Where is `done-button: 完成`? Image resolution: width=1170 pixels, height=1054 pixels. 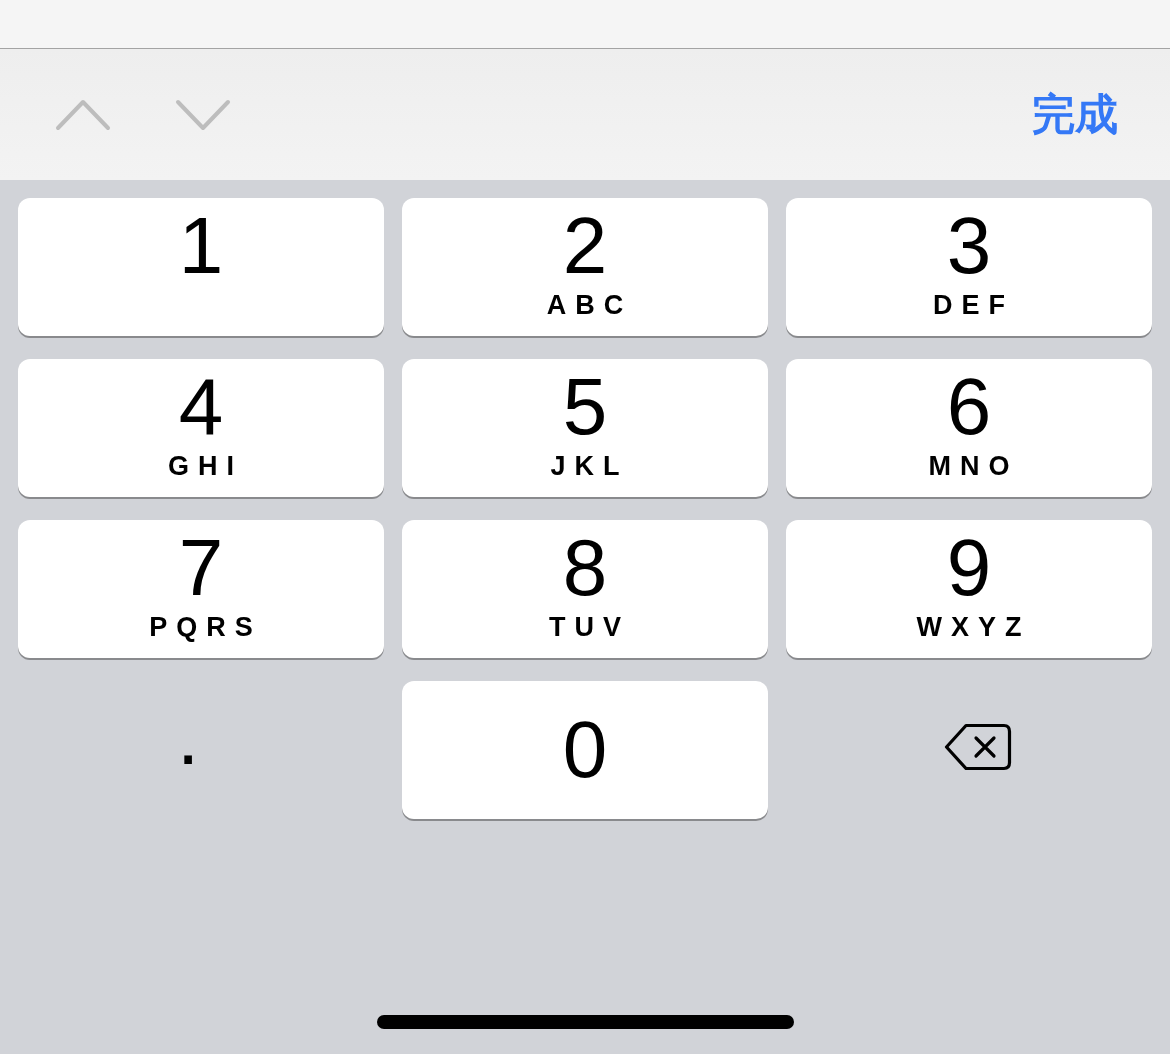
done-button: 完成 is located at coordinates (1075, 114).